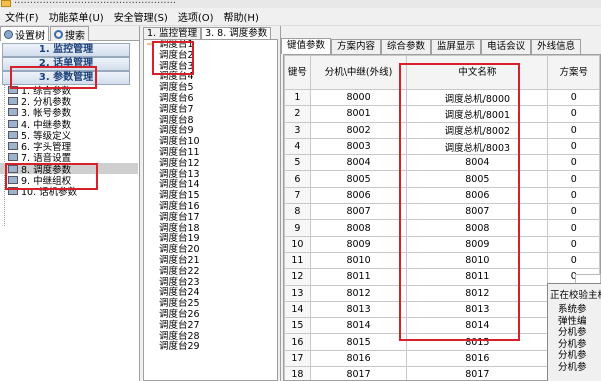  What do you see at coordinates (173, 58) in the screenshot?
I see `annotation-box-dispatchers` at bounding box center [173, 58].